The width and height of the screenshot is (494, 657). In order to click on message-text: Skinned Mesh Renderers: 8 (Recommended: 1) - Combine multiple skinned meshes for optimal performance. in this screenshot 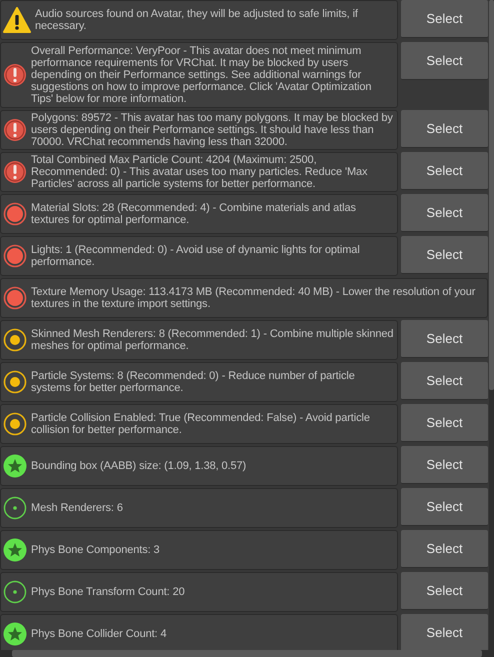, I will do `click(212, 340)`.